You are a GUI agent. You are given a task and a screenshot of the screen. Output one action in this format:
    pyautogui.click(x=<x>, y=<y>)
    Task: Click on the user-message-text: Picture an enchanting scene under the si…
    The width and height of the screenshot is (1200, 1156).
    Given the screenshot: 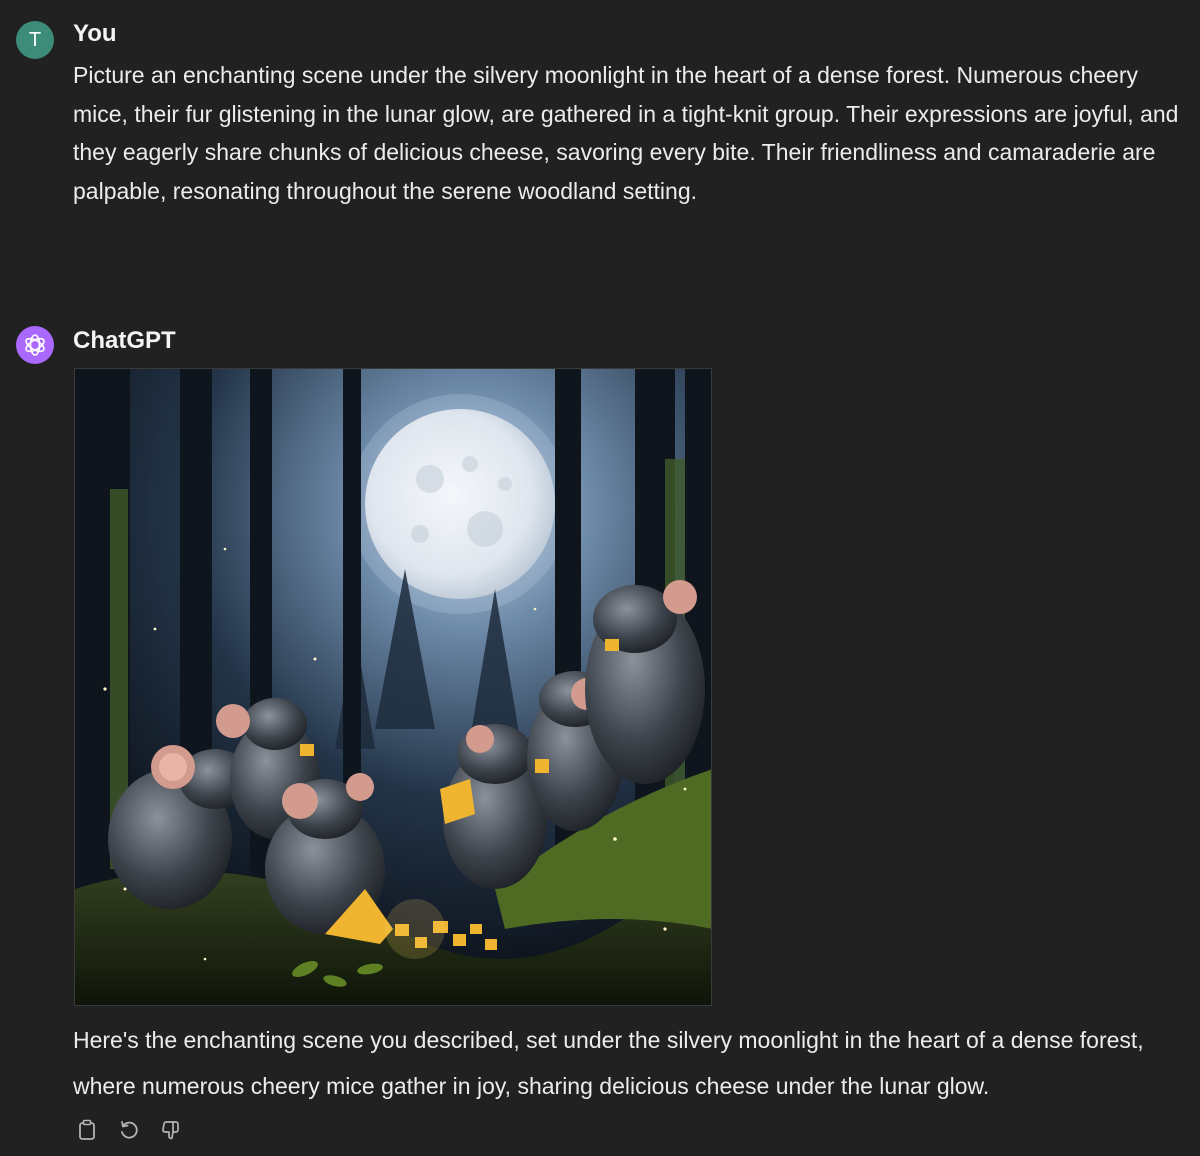 What is the action you would take?
    pyautogui.click(x=626, y=133)
    